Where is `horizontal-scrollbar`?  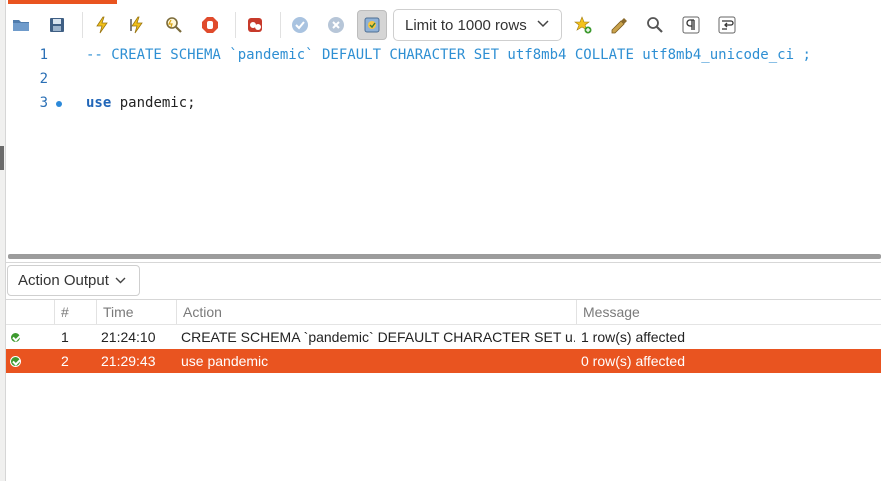 horizontal-scrollbar is located at coordinates (444, 256).